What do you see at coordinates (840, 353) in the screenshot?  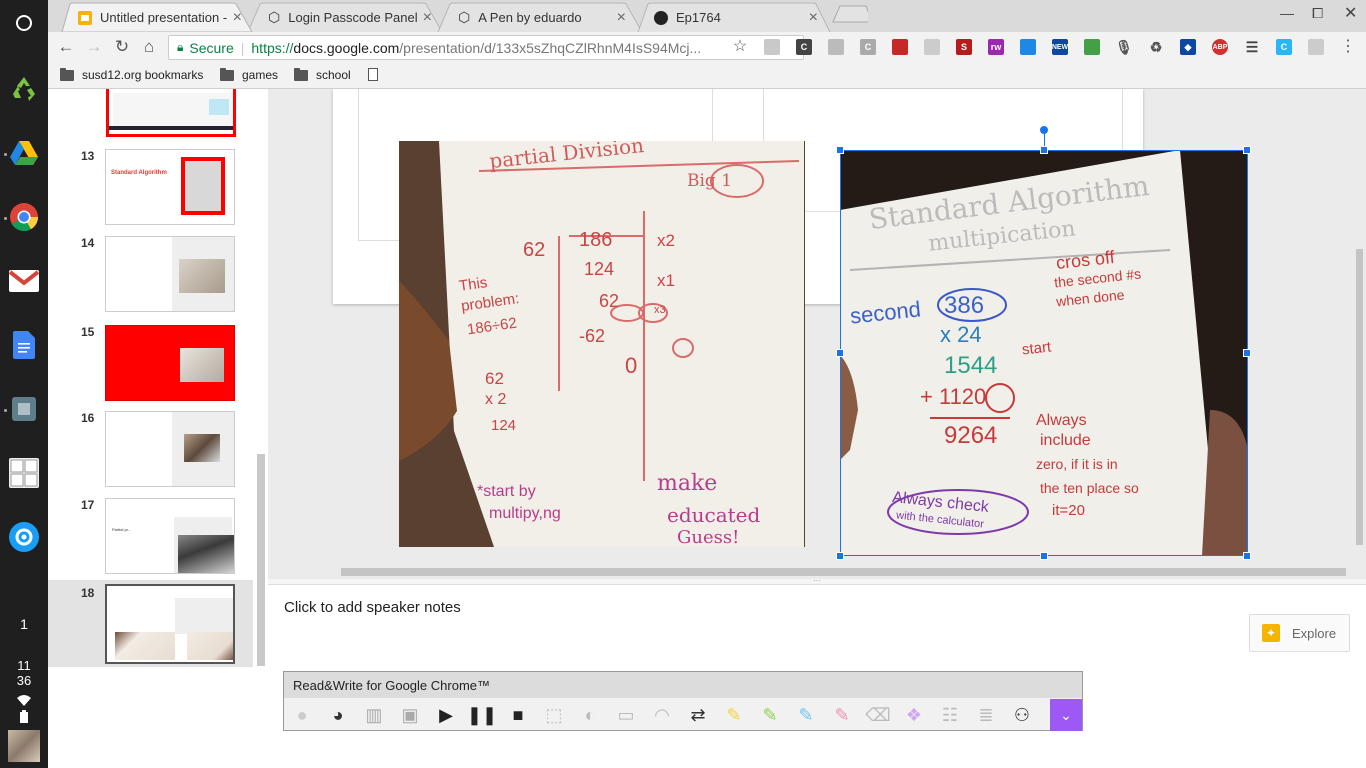 I see `resize-handle-left` at bounding box center [840, 353].